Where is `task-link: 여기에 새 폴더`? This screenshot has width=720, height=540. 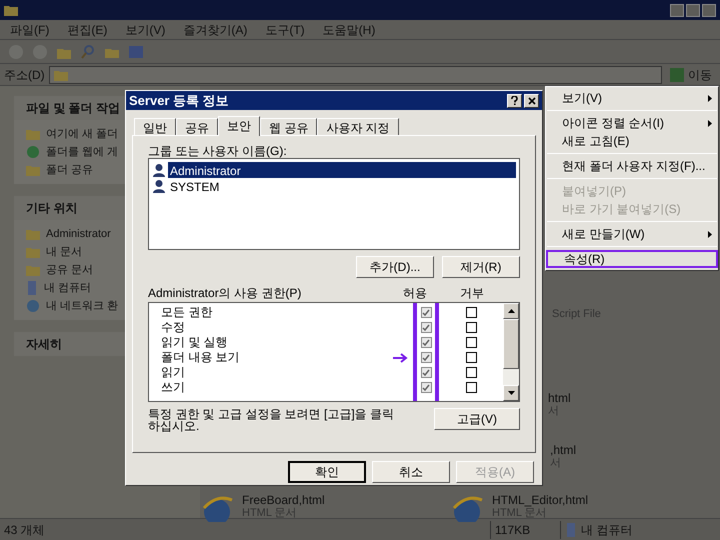
task-link: 여기에 새 폴더 is located at coordinates (82, 134).